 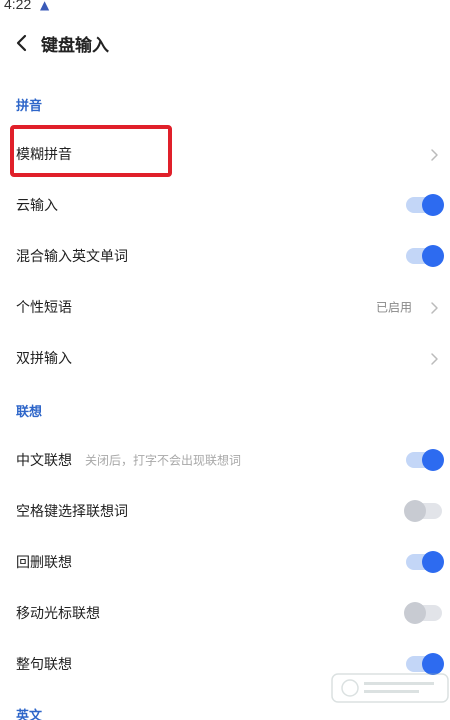 What do you see at coordinates (18, 6) in the screenshot?
I see `status-time: 4:22` at bounding box center [18, 6].